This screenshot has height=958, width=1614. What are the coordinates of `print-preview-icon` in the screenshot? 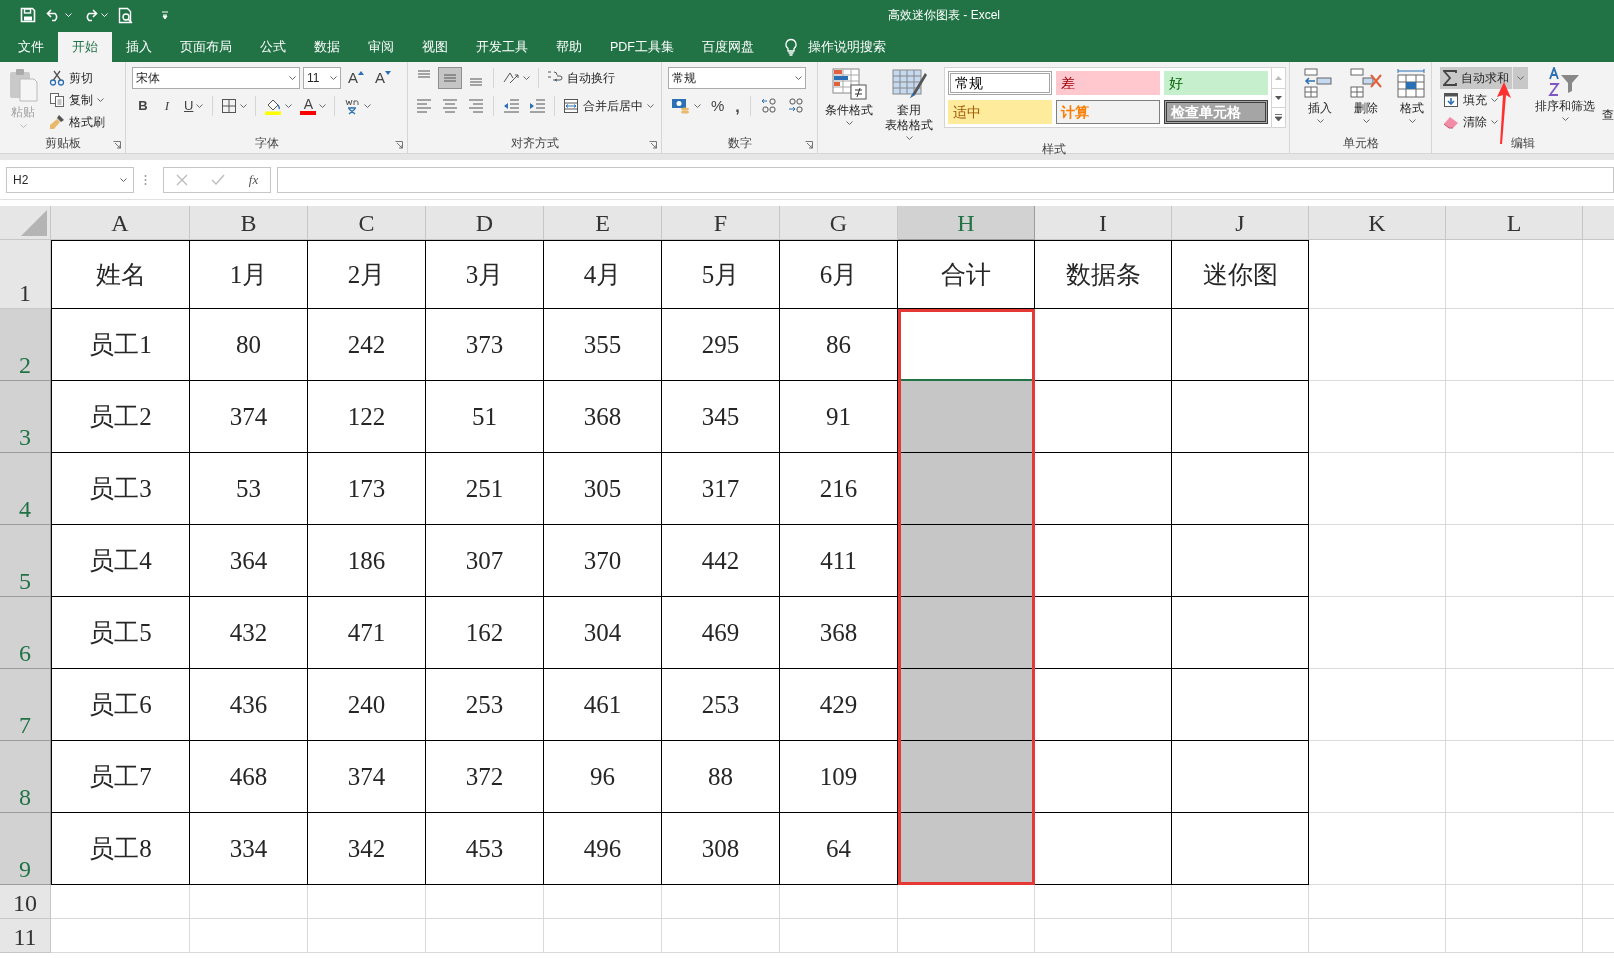 It's located at (126, 15).